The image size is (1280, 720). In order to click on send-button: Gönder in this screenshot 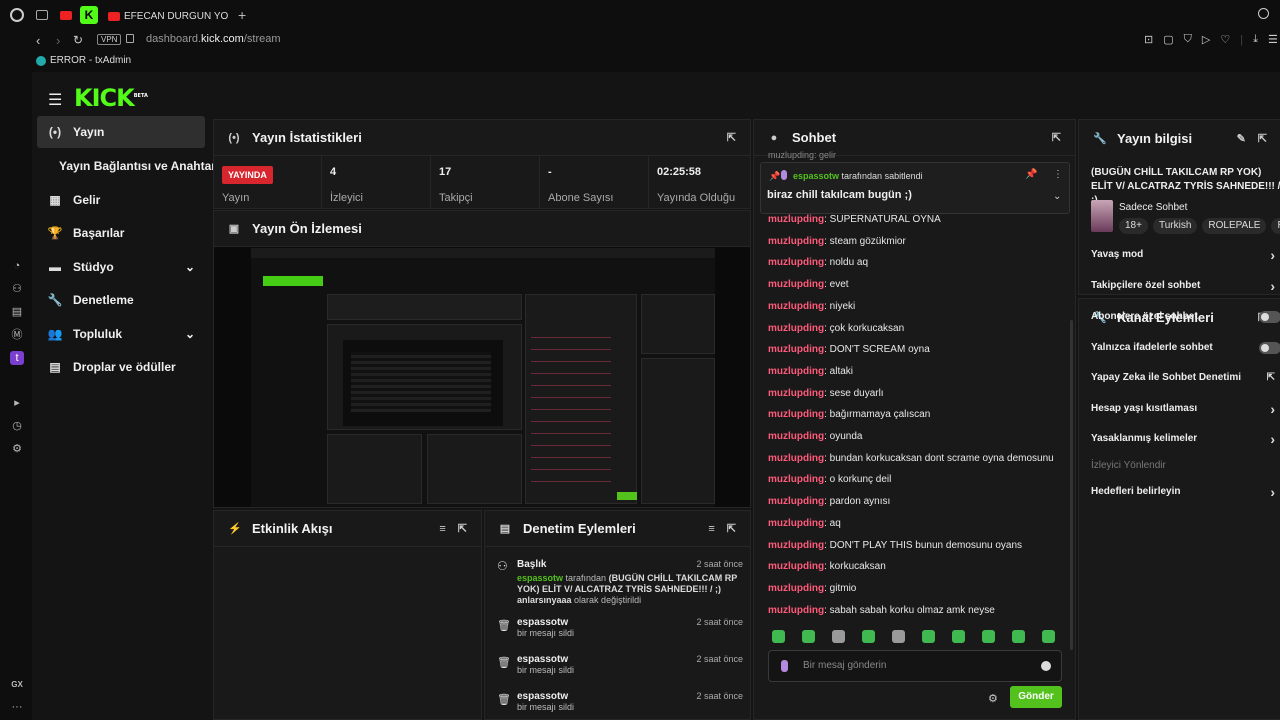, I will do `click(1036, 697)`.